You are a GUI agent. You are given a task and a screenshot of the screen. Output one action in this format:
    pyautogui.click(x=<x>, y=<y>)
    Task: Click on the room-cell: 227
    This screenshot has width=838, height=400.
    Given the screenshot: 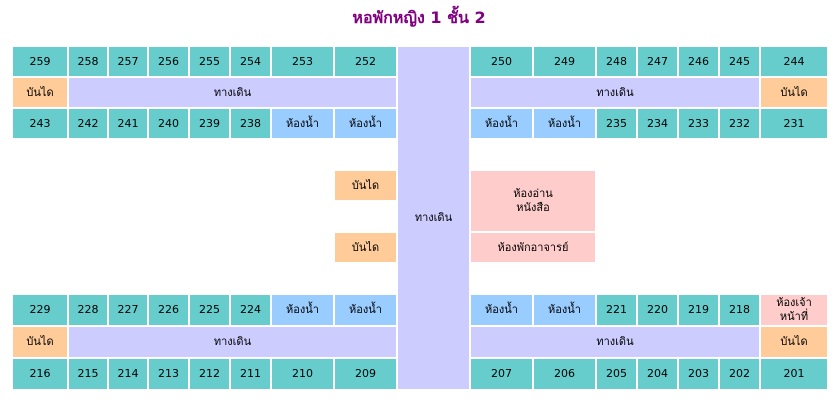 What is the action you would take?
    pyautogui.click(x=128, y=310)
    